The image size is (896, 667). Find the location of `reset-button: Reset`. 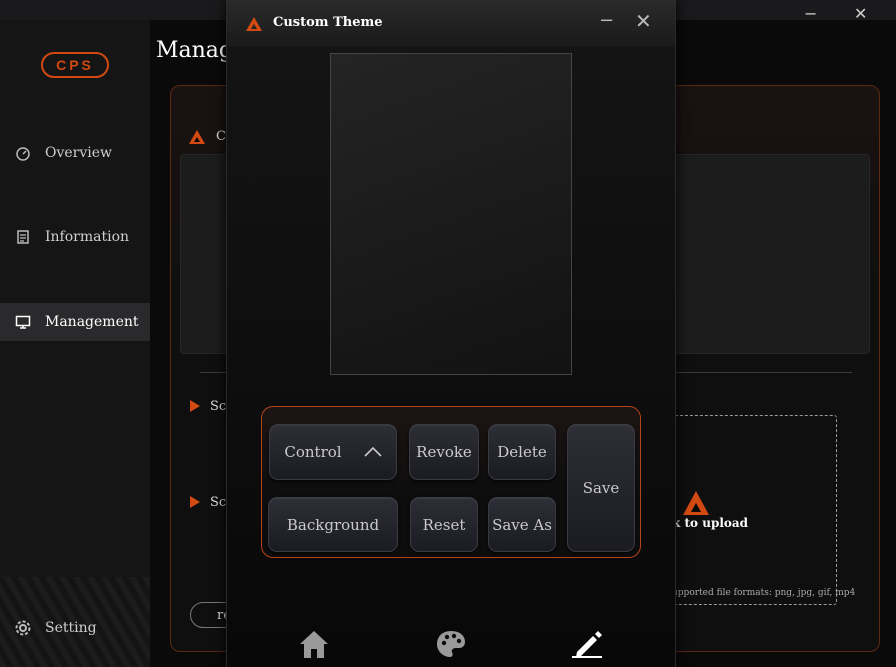

reset-button: Reset is located at coordinates (444, 524).